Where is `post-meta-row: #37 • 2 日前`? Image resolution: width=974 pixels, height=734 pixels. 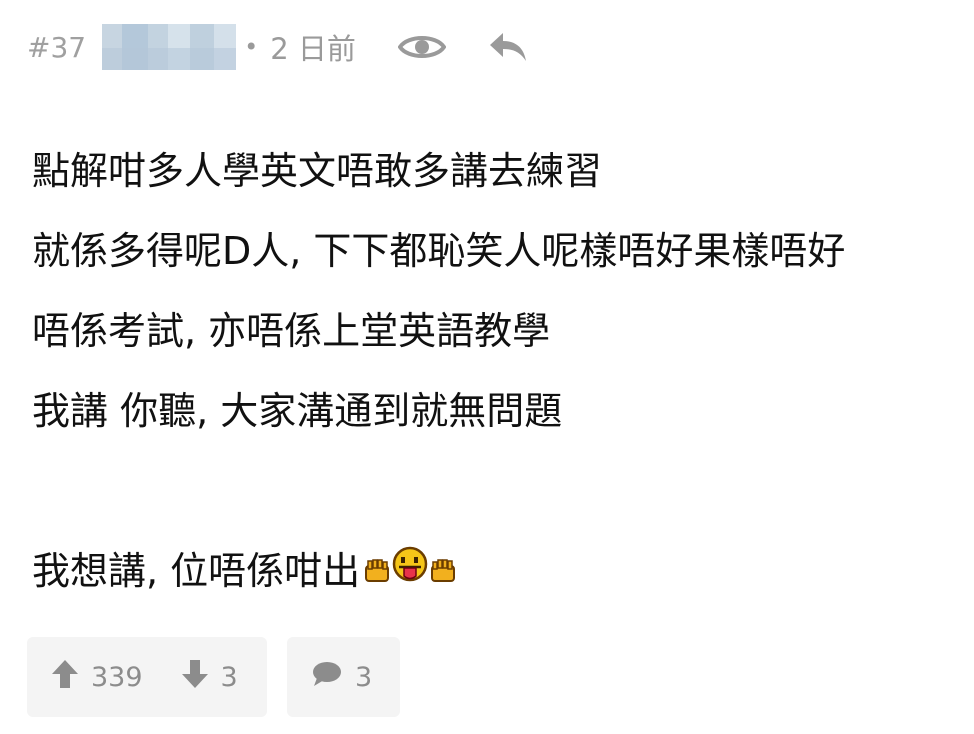 post-meta-row: #37 • 2 日前 is located at coordinates (277, 47).